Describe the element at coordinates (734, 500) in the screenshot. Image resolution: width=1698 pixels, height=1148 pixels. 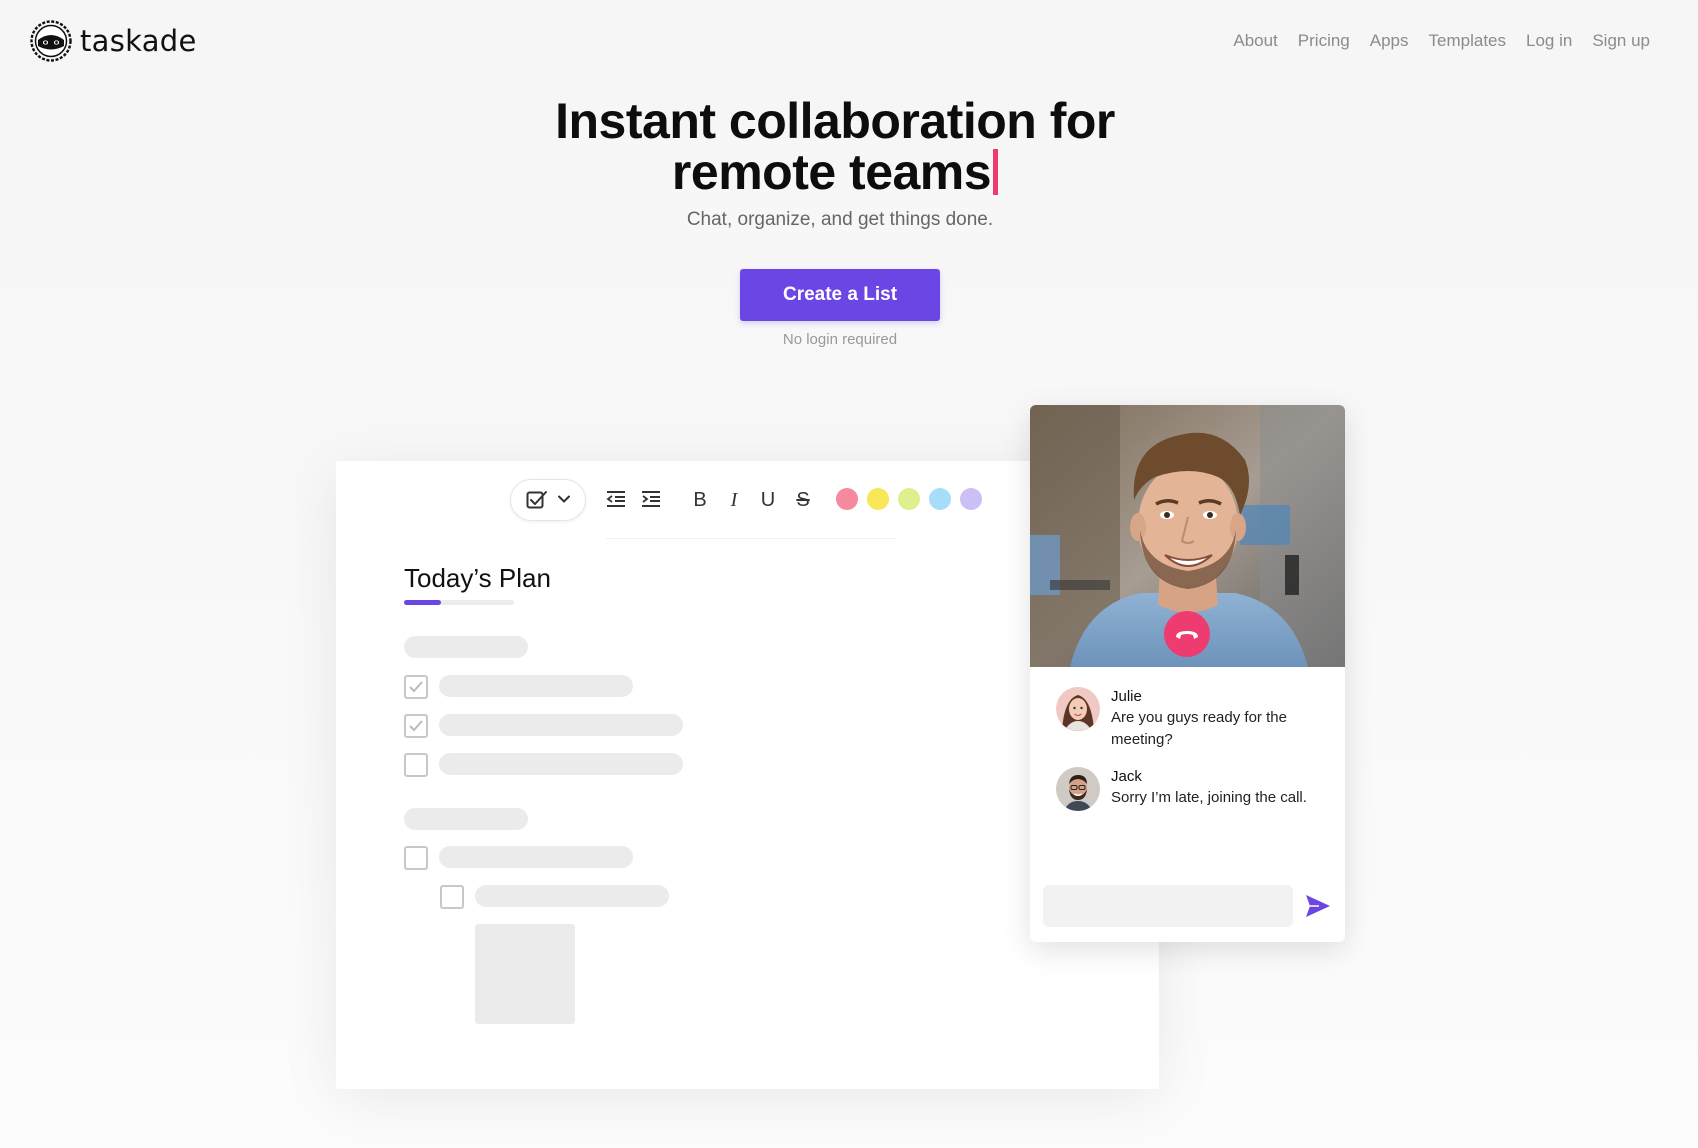
I see `italic-button: I` at that location.